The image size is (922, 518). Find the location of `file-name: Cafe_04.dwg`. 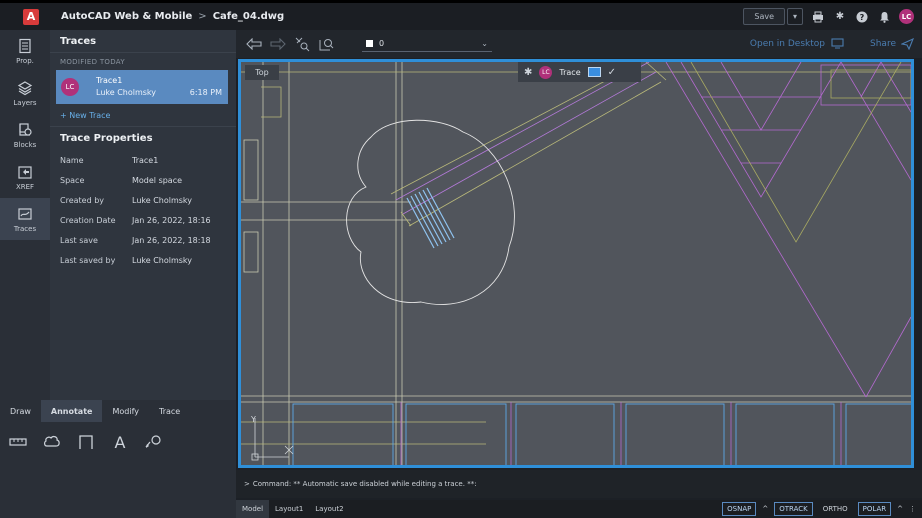

file-name: Cafe_04.dwg is located at coordinates (248, 16).